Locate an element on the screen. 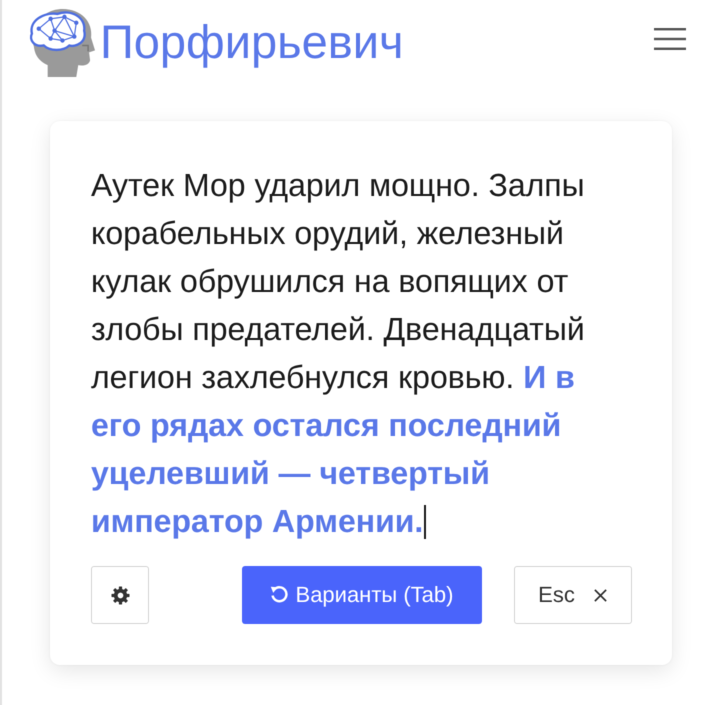 The height and width of the screenshot is (705, 720). gear-icon is located at coordinates (120, 595).